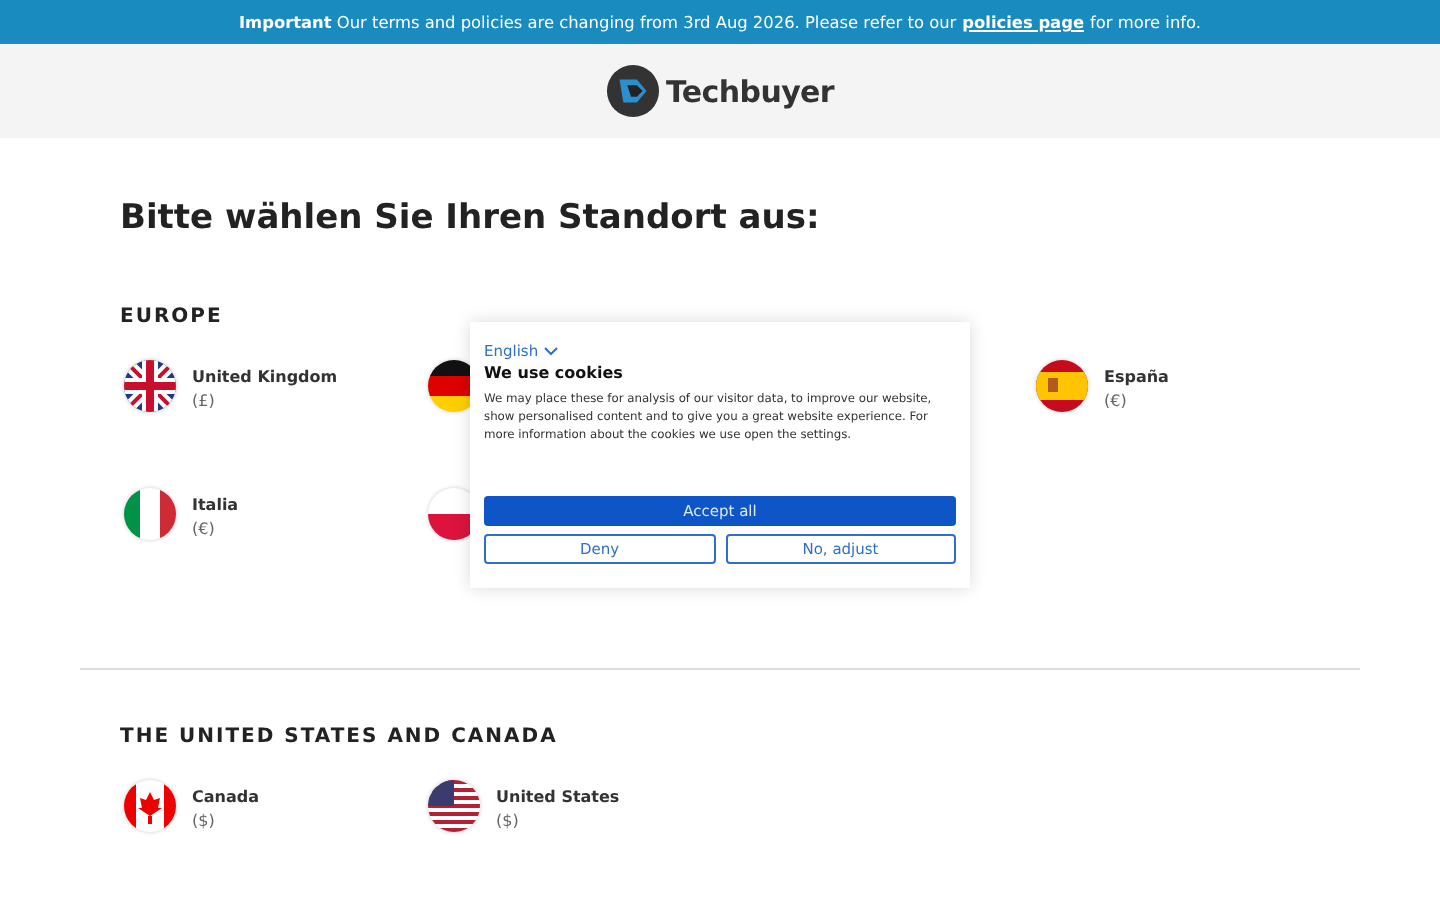 The width and height of the screenshot is (1440, 900). What do you see at coordinates (1023, 22) in the screenshot?
I see `policies-link: policies page` at bounding box center [1023, 22].